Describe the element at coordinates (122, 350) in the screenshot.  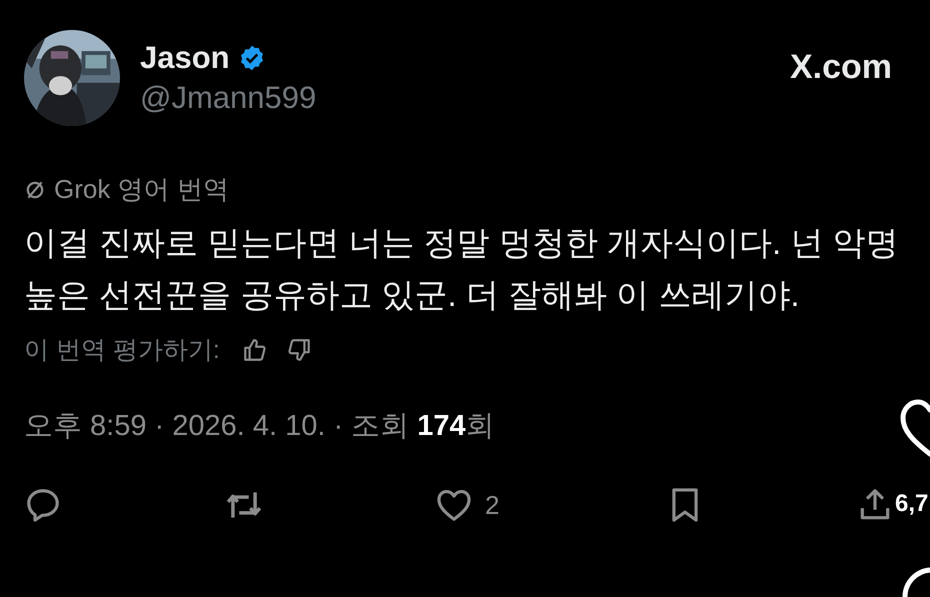
I see `rating-prompt: 이 번역 평가하기:` at that location.